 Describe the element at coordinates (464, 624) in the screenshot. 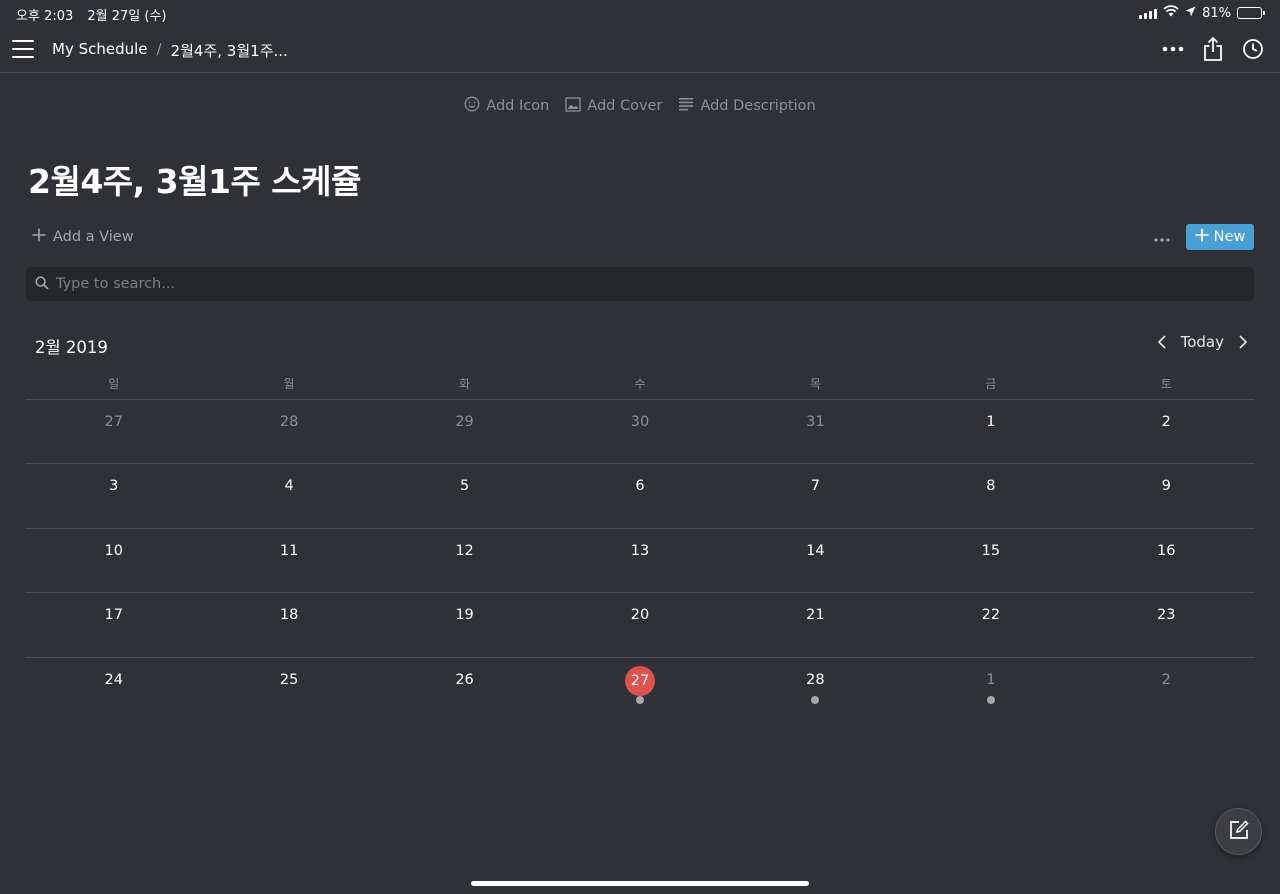

I see `calendar-day: 19` at that location.